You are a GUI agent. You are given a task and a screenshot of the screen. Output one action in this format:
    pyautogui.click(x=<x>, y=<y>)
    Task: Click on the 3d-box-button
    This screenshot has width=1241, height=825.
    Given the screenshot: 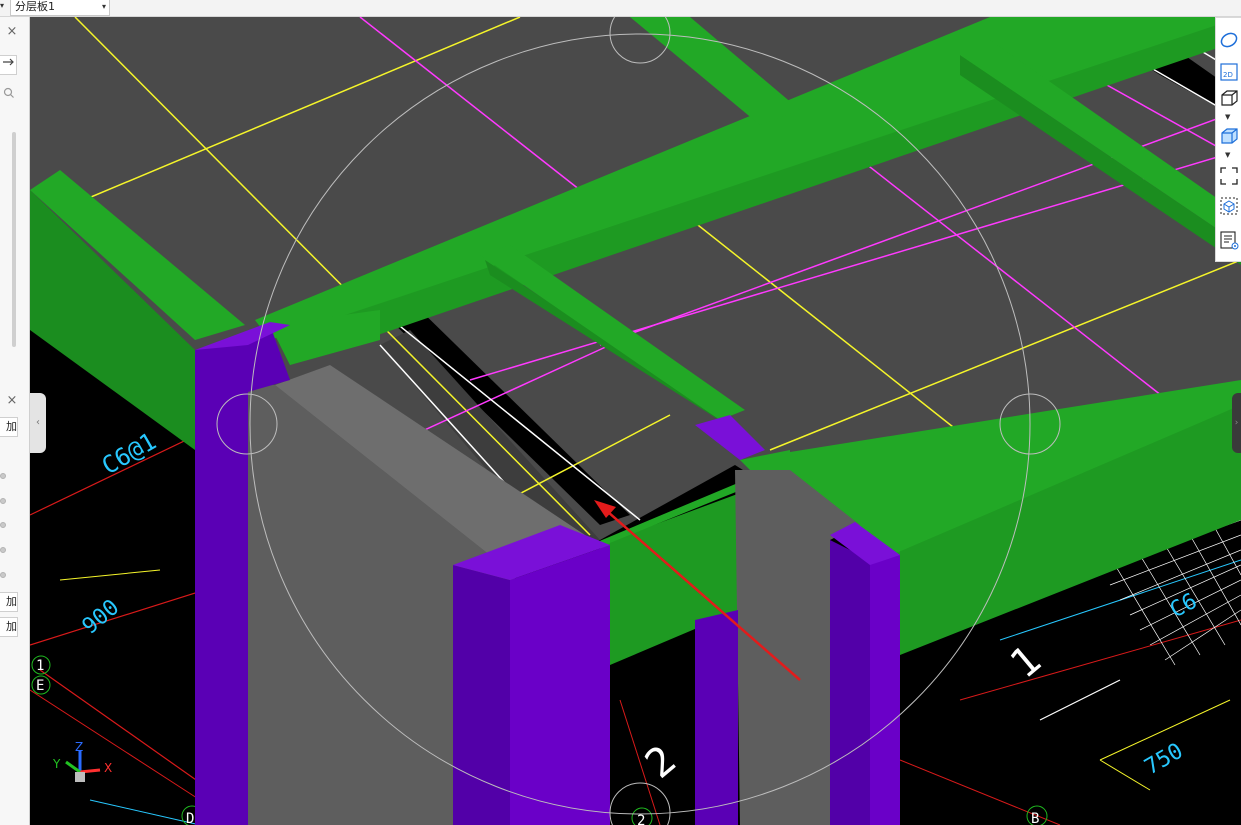 What is the action you would take?
    pyautogui.click(x=1229, y=98)
    